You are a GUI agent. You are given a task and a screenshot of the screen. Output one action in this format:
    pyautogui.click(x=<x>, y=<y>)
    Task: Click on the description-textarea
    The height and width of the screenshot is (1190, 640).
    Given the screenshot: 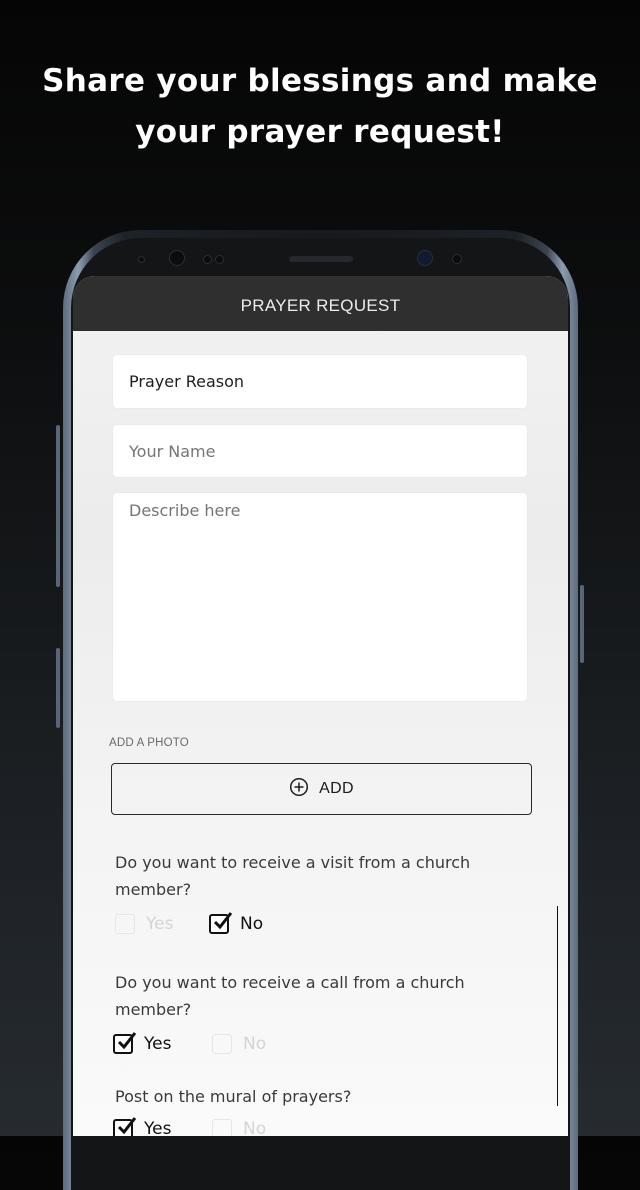 What is the action you would take?
    pyautogui.click(x=320, y=597)
    